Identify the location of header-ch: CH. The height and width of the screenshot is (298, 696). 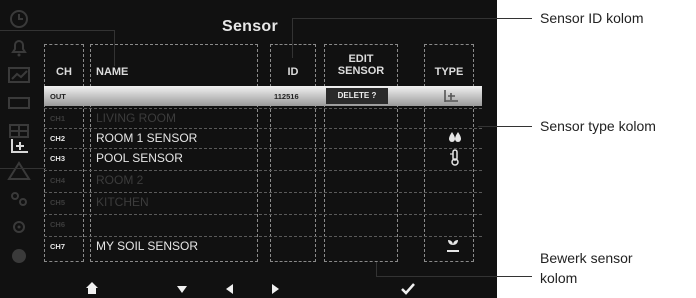
(64, 72).